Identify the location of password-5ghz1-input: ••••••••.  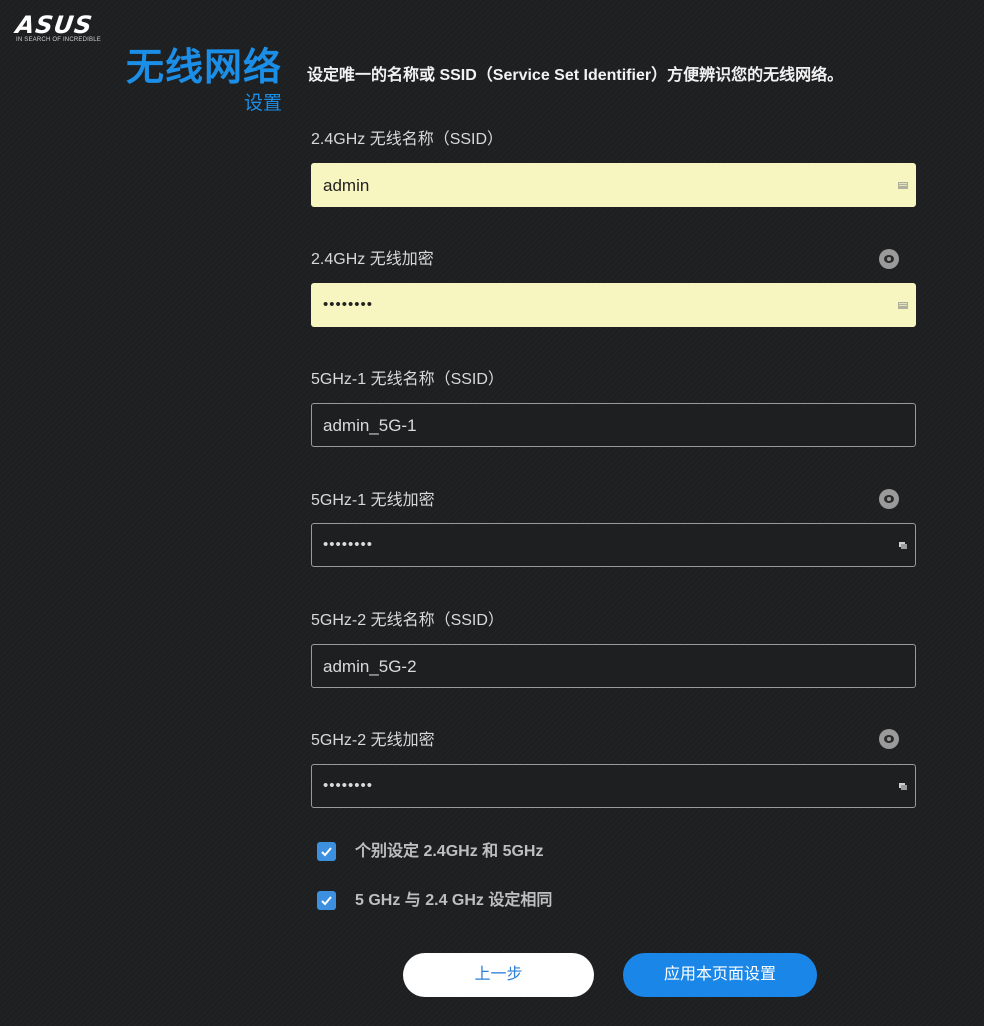
(613, 545).